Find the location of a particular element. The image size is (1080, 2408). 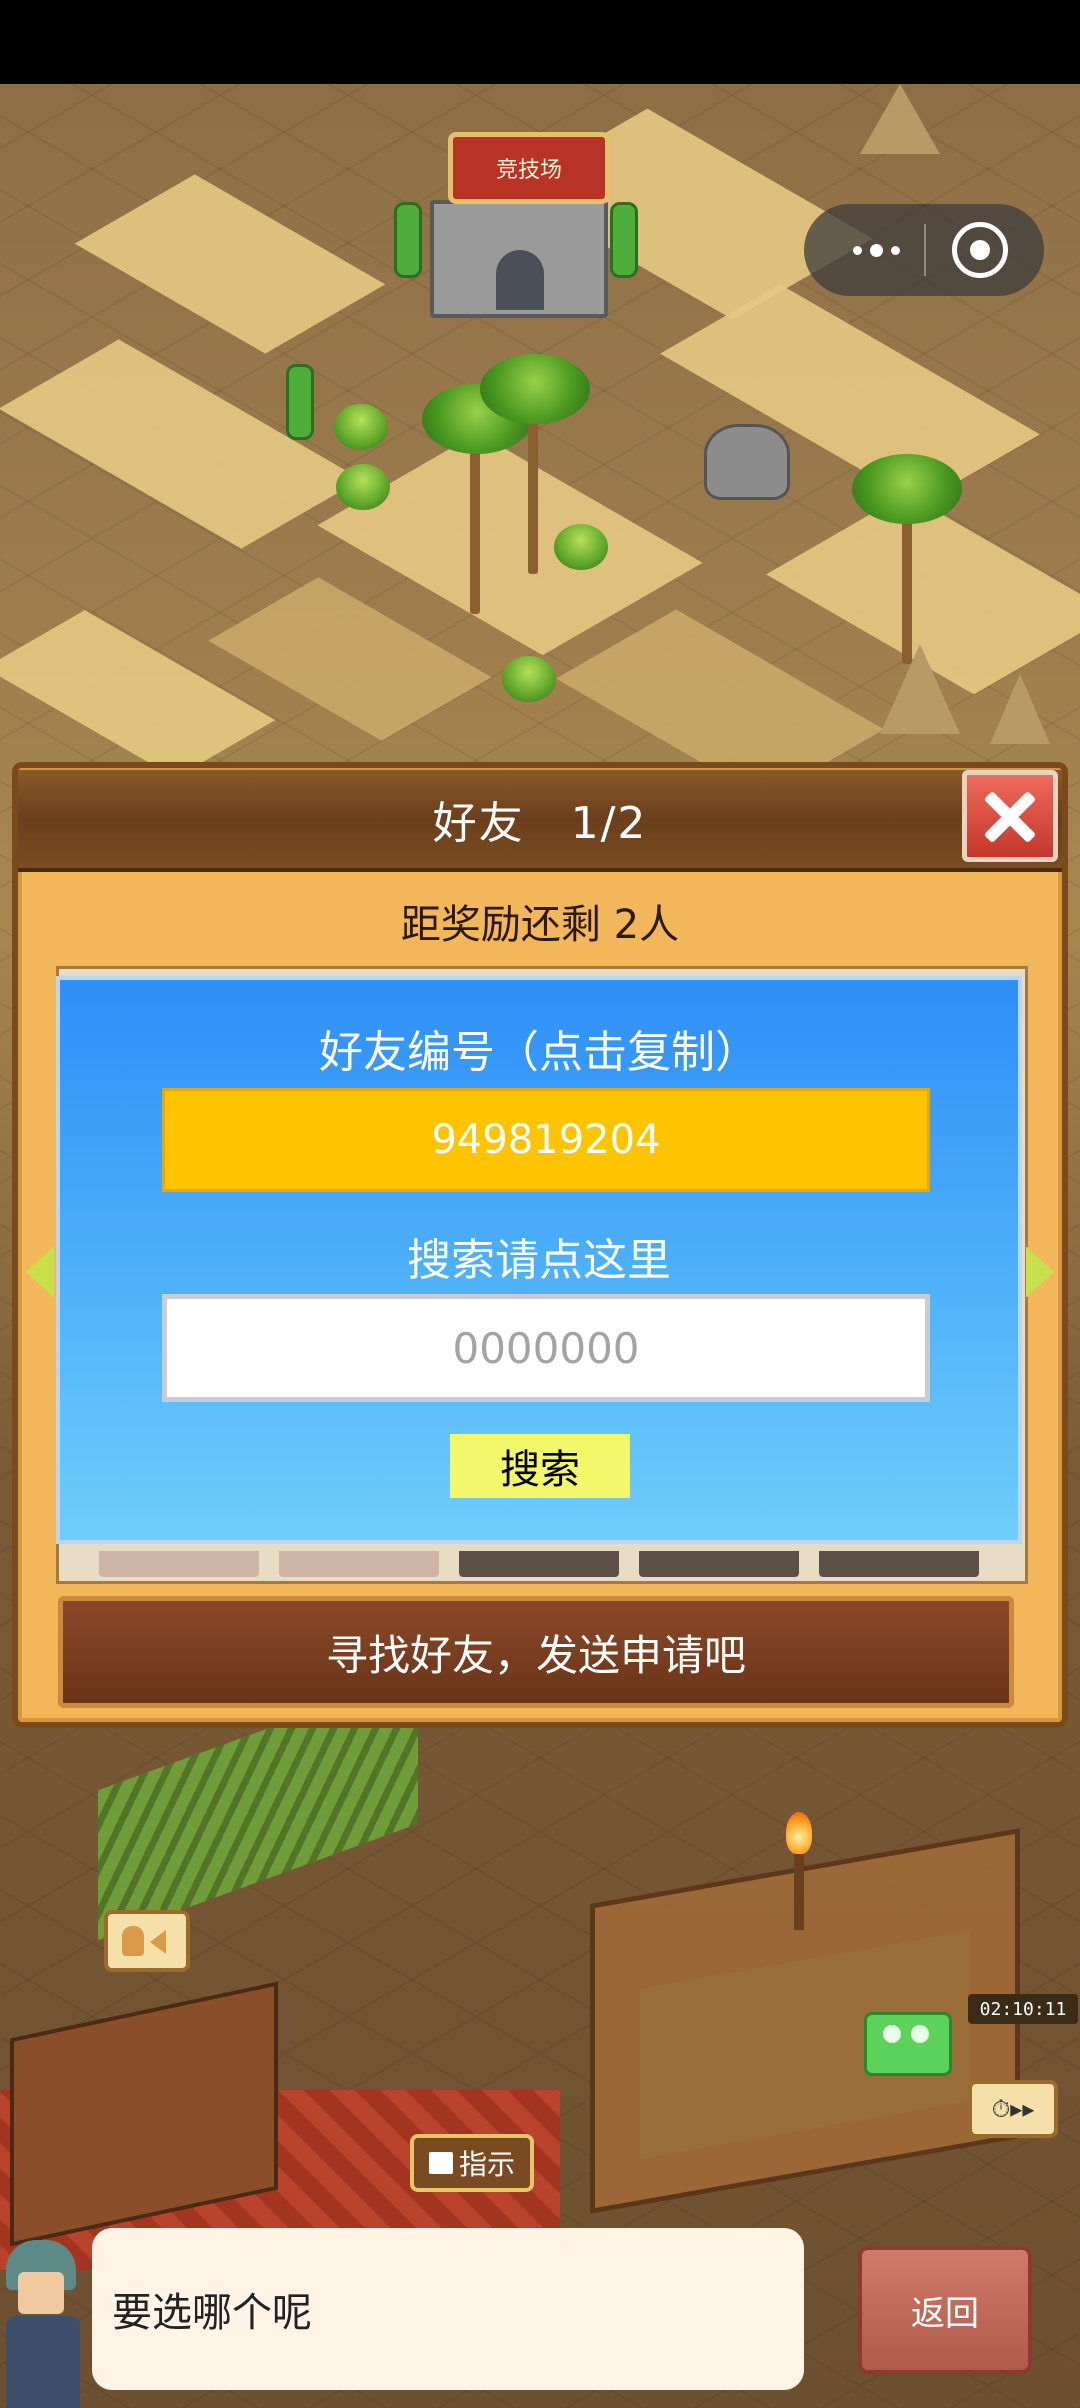

timer-label: 02:10:11 is located at coordinates (1023, 2009).